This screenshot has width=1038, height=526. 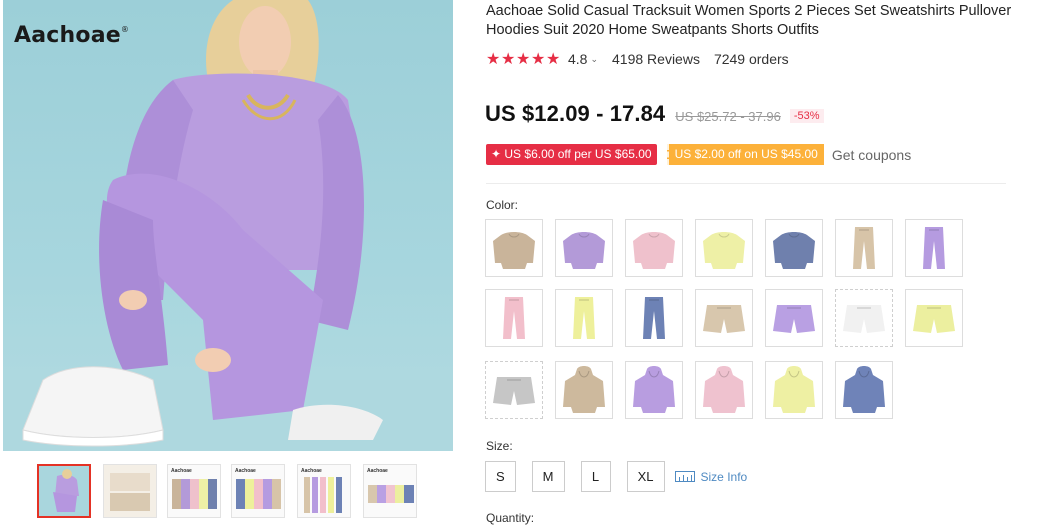 What do you see at coordinates (871, 155) in the screenshot?
I see `get-coupons-link: Get coupons` at bounding box center [871, 155].